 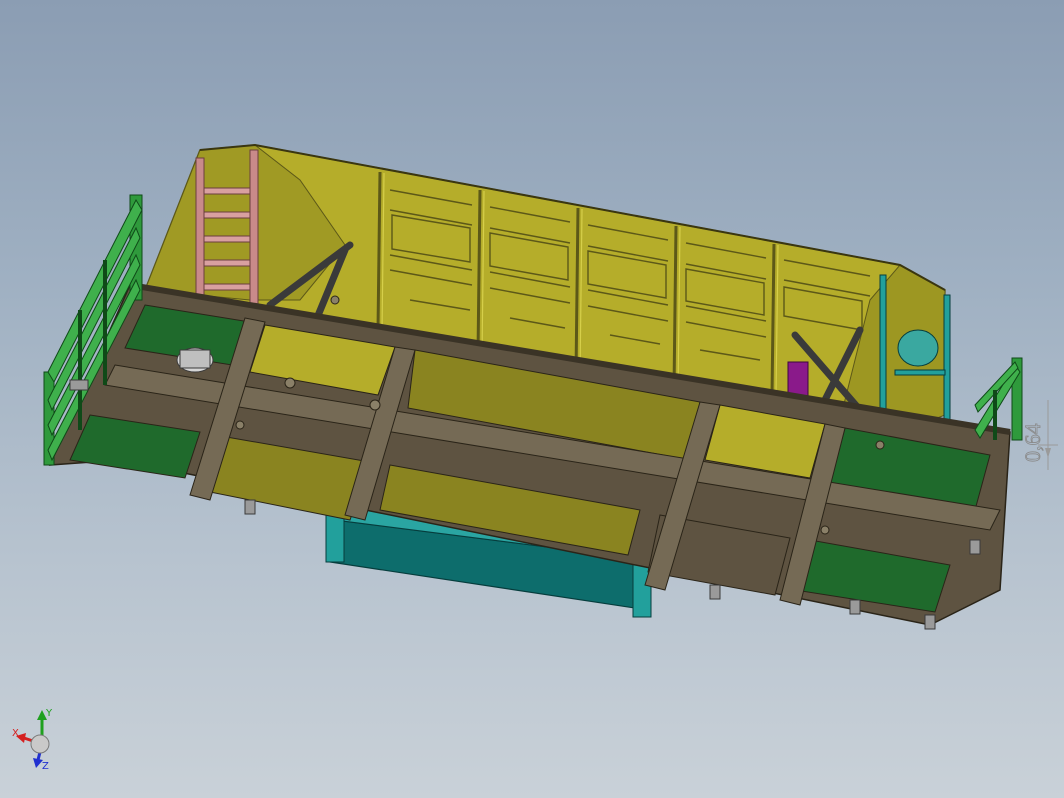 I want to click on triad-z-label: Z, so click(x=45, y=765).